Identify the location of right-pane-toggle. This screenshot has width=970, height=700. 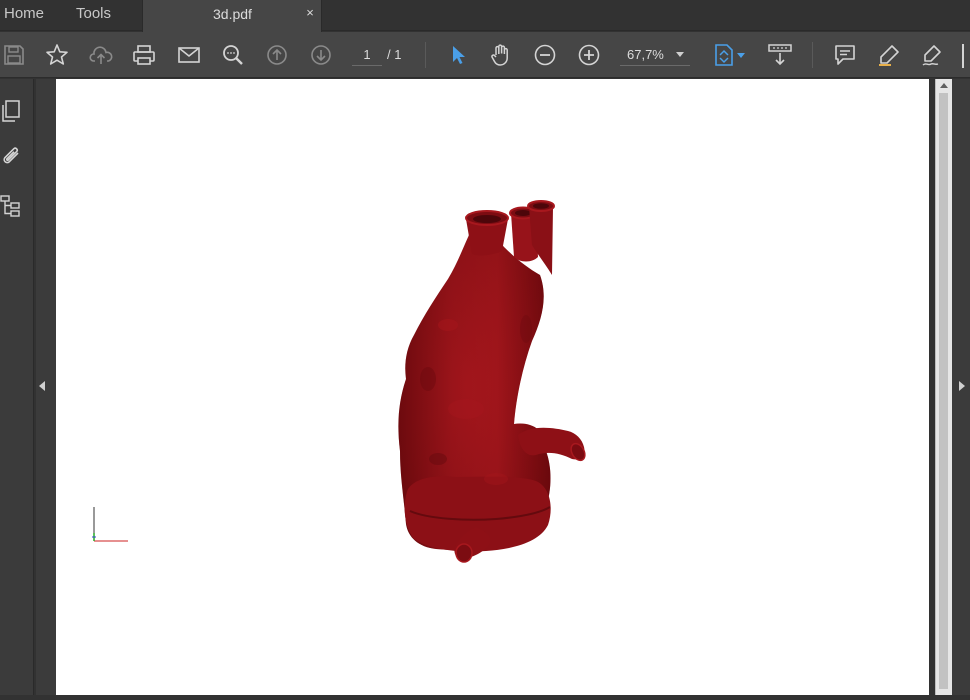
(961, 387).